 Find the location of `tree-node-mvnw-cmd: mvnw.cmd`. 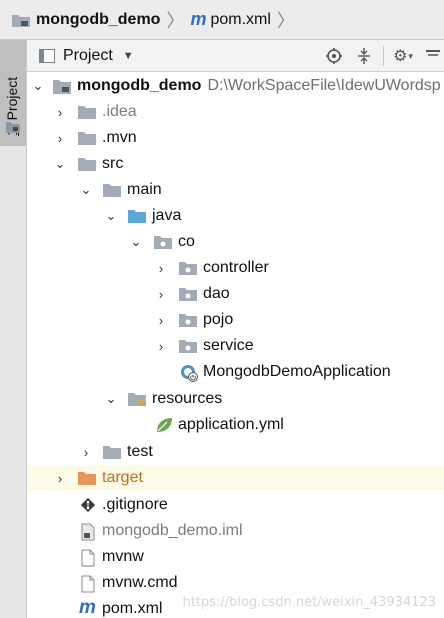

tree-node-mvnw-cmd: mvnw.cmd is located at coordinates (235, 583).